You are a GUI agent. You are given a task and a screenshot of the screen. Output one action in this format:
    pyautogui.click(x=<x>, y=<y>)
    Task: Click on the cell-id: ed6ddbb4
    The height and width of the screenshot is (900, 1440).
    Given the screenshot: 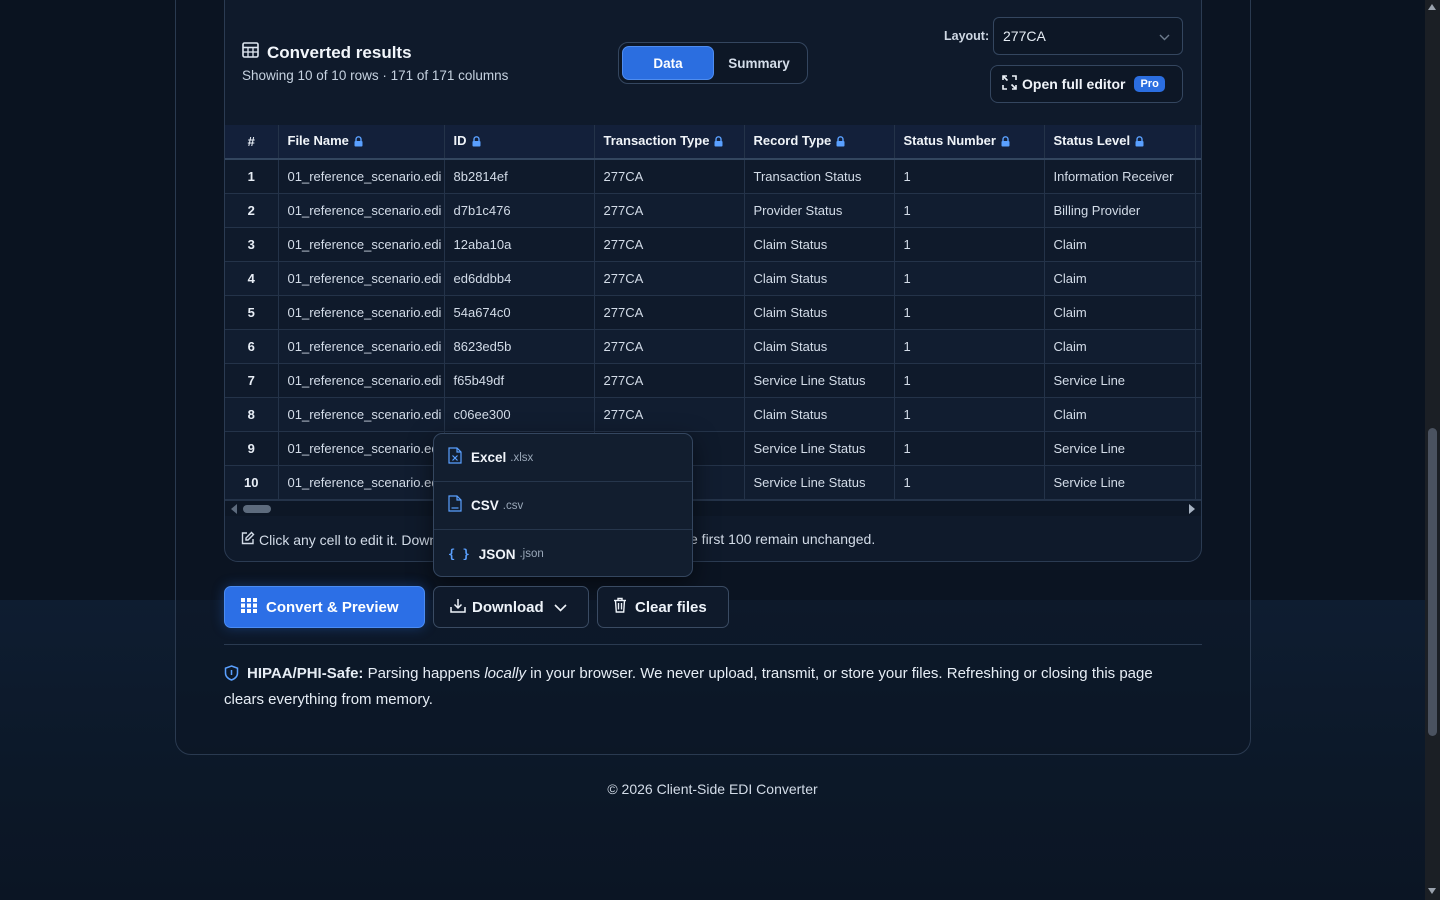 What is the action you would take?
    pyautogui.click(x=519, y=278)
    